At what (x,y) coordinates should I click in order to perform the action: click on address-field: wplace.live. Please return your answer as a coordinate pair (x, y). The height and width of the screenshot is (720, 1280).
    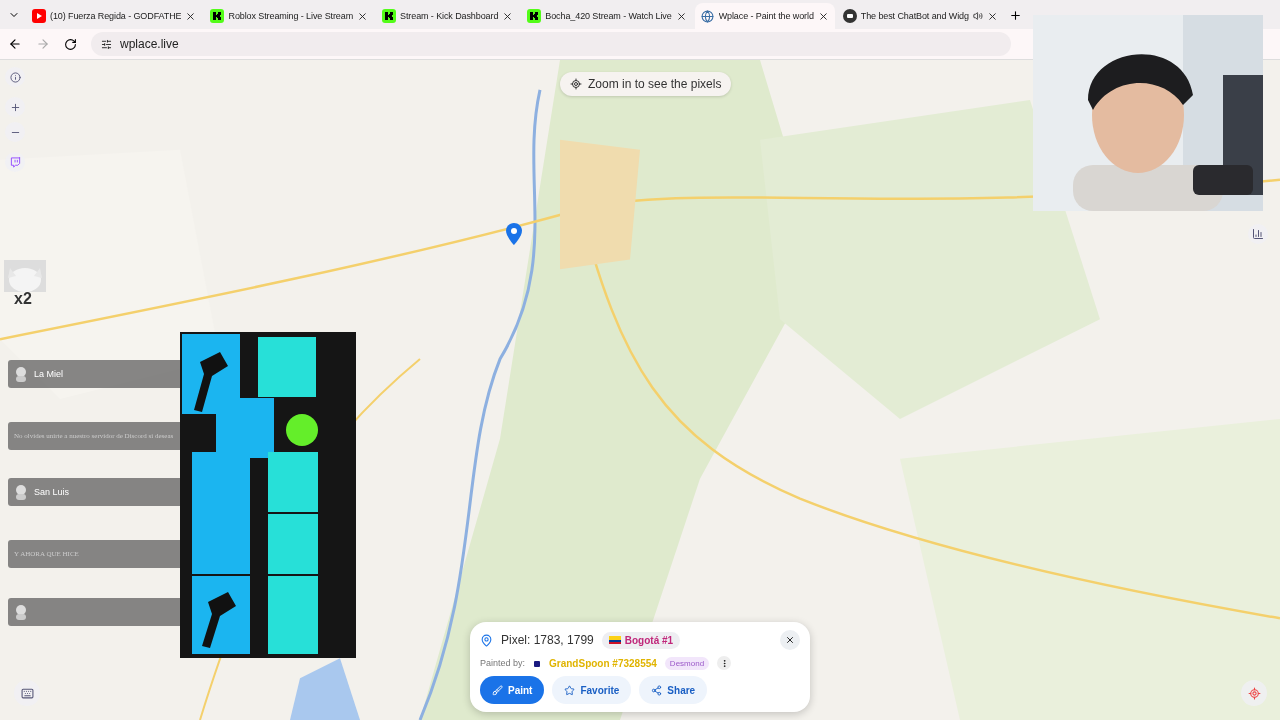
    Looking at the image, I should click on (551, 44).